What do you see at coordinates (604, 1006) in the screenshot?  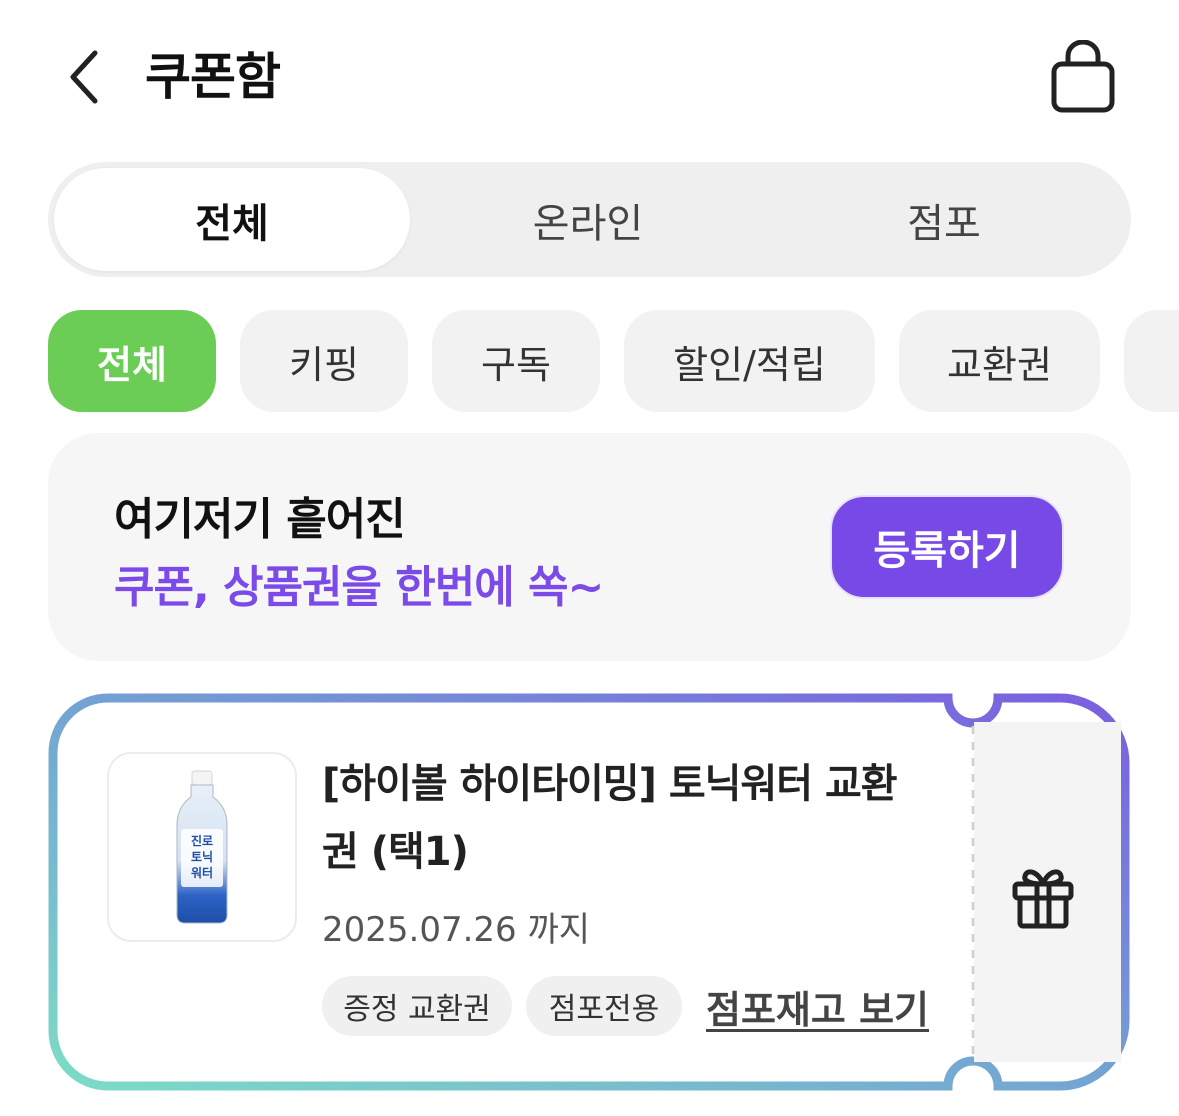 I see `tag-store-only: 점포전용` at bounding box center [604, 1006].